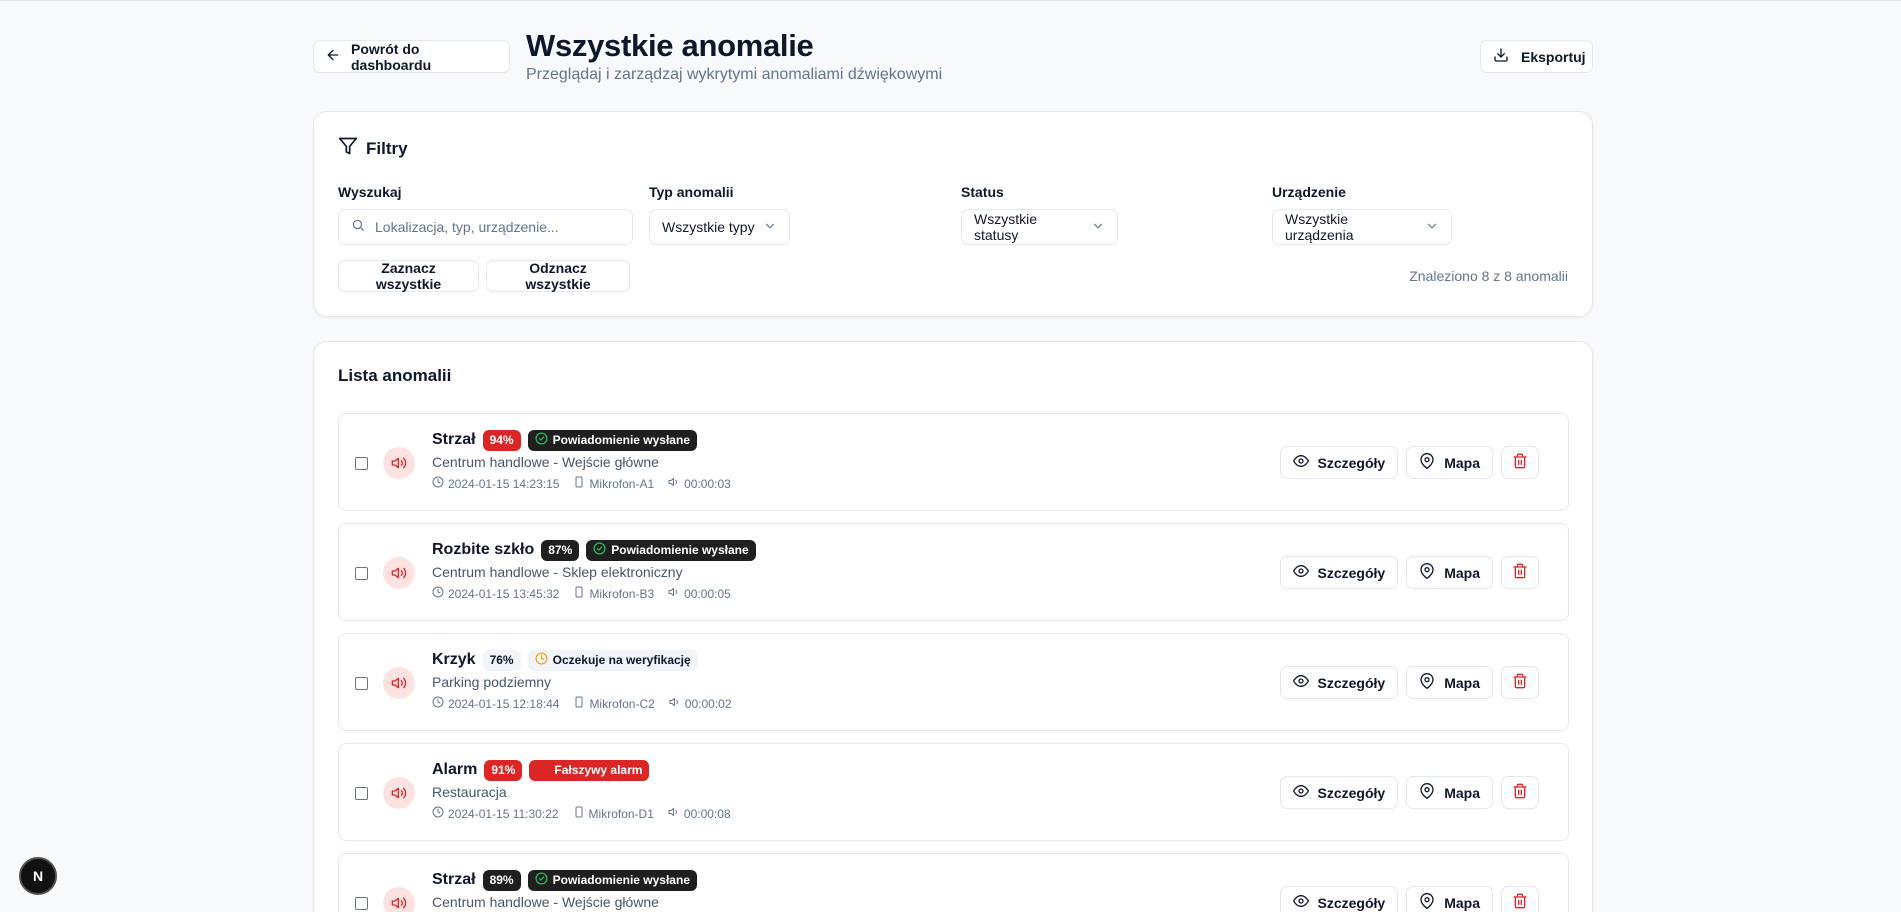 This screenshot has width=1901, height=912. What do you see at coordinates (1319, 227) in the screenshot?
I see `device-select-value: Wszystkie urządzenia` at bounding box center [1319, 227].